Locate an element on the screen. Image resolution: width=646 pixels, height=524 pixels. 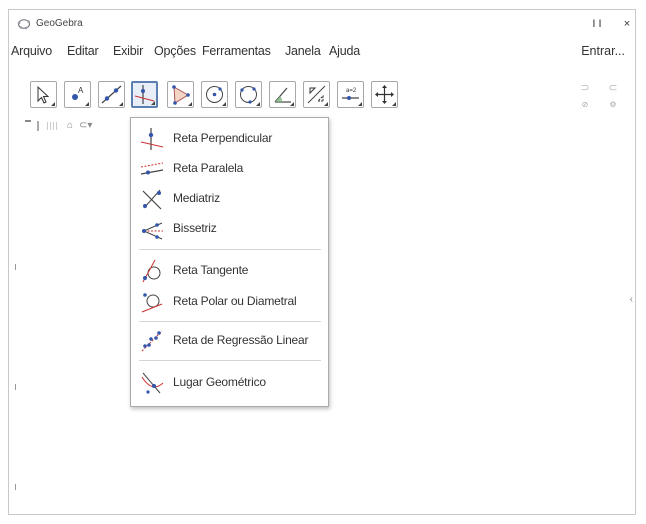
polar-line-icon is located at coordinates (152, 303).